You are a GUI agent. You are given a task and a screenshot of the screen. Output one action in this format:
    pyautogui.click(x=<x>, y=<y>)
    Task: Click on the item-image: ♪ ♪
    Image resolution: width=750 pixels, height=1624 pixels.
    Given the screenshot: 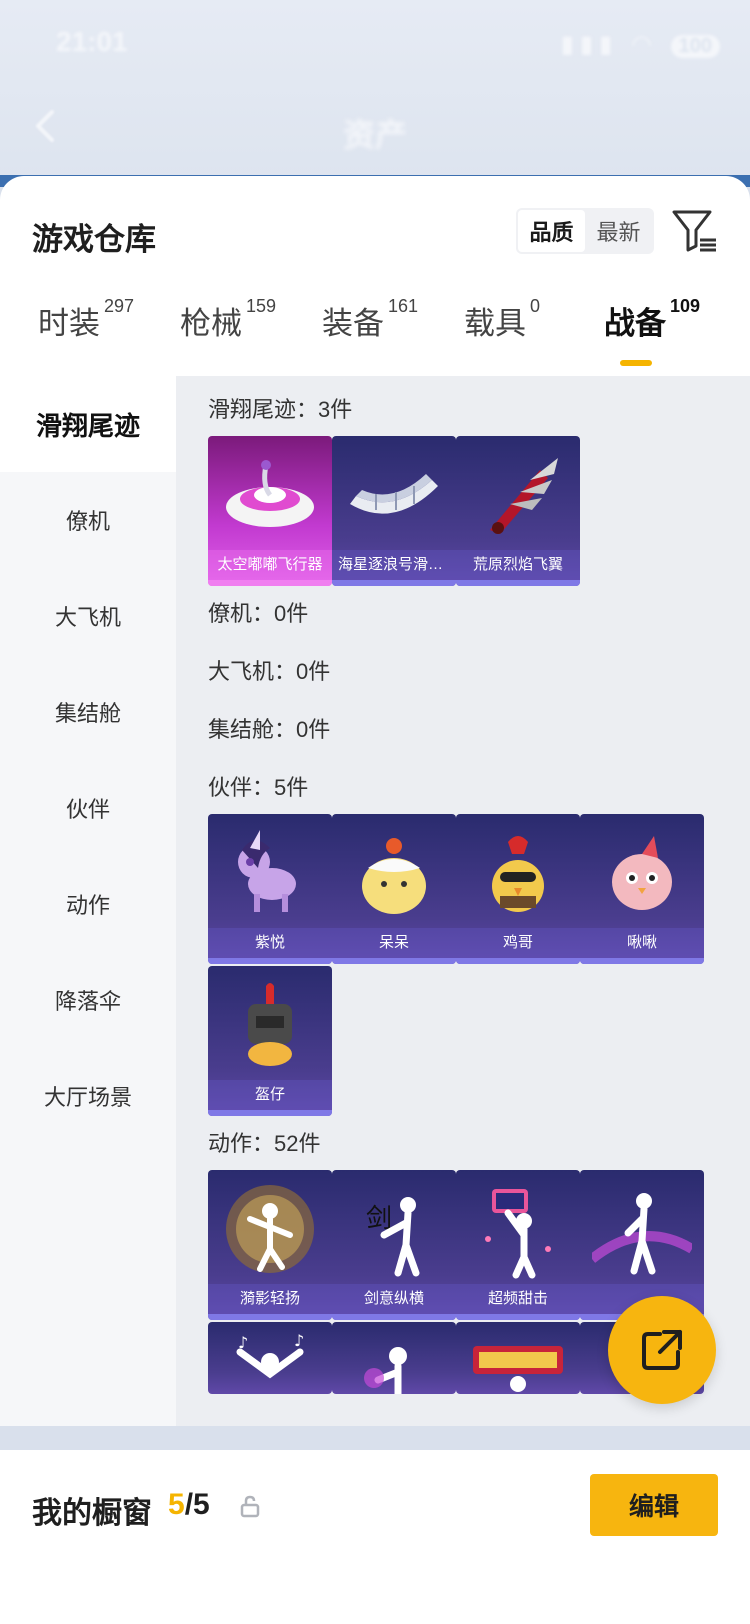 What is the action you would take?
    pyautogui.click(x=270, y=1358)
    